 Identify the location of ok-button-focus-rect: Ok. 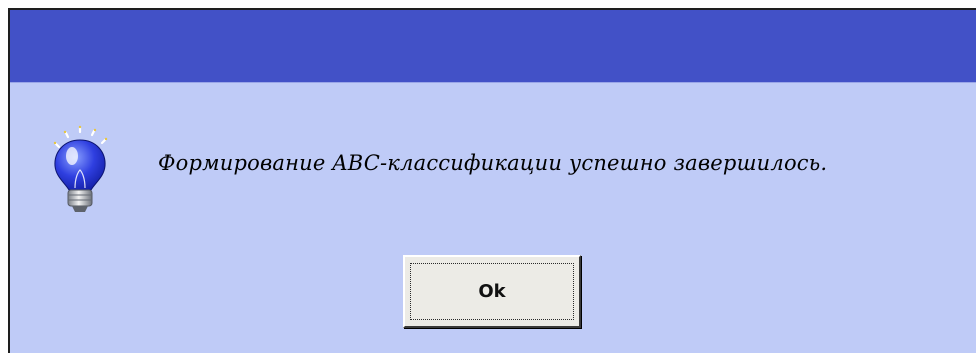
(492, 291).